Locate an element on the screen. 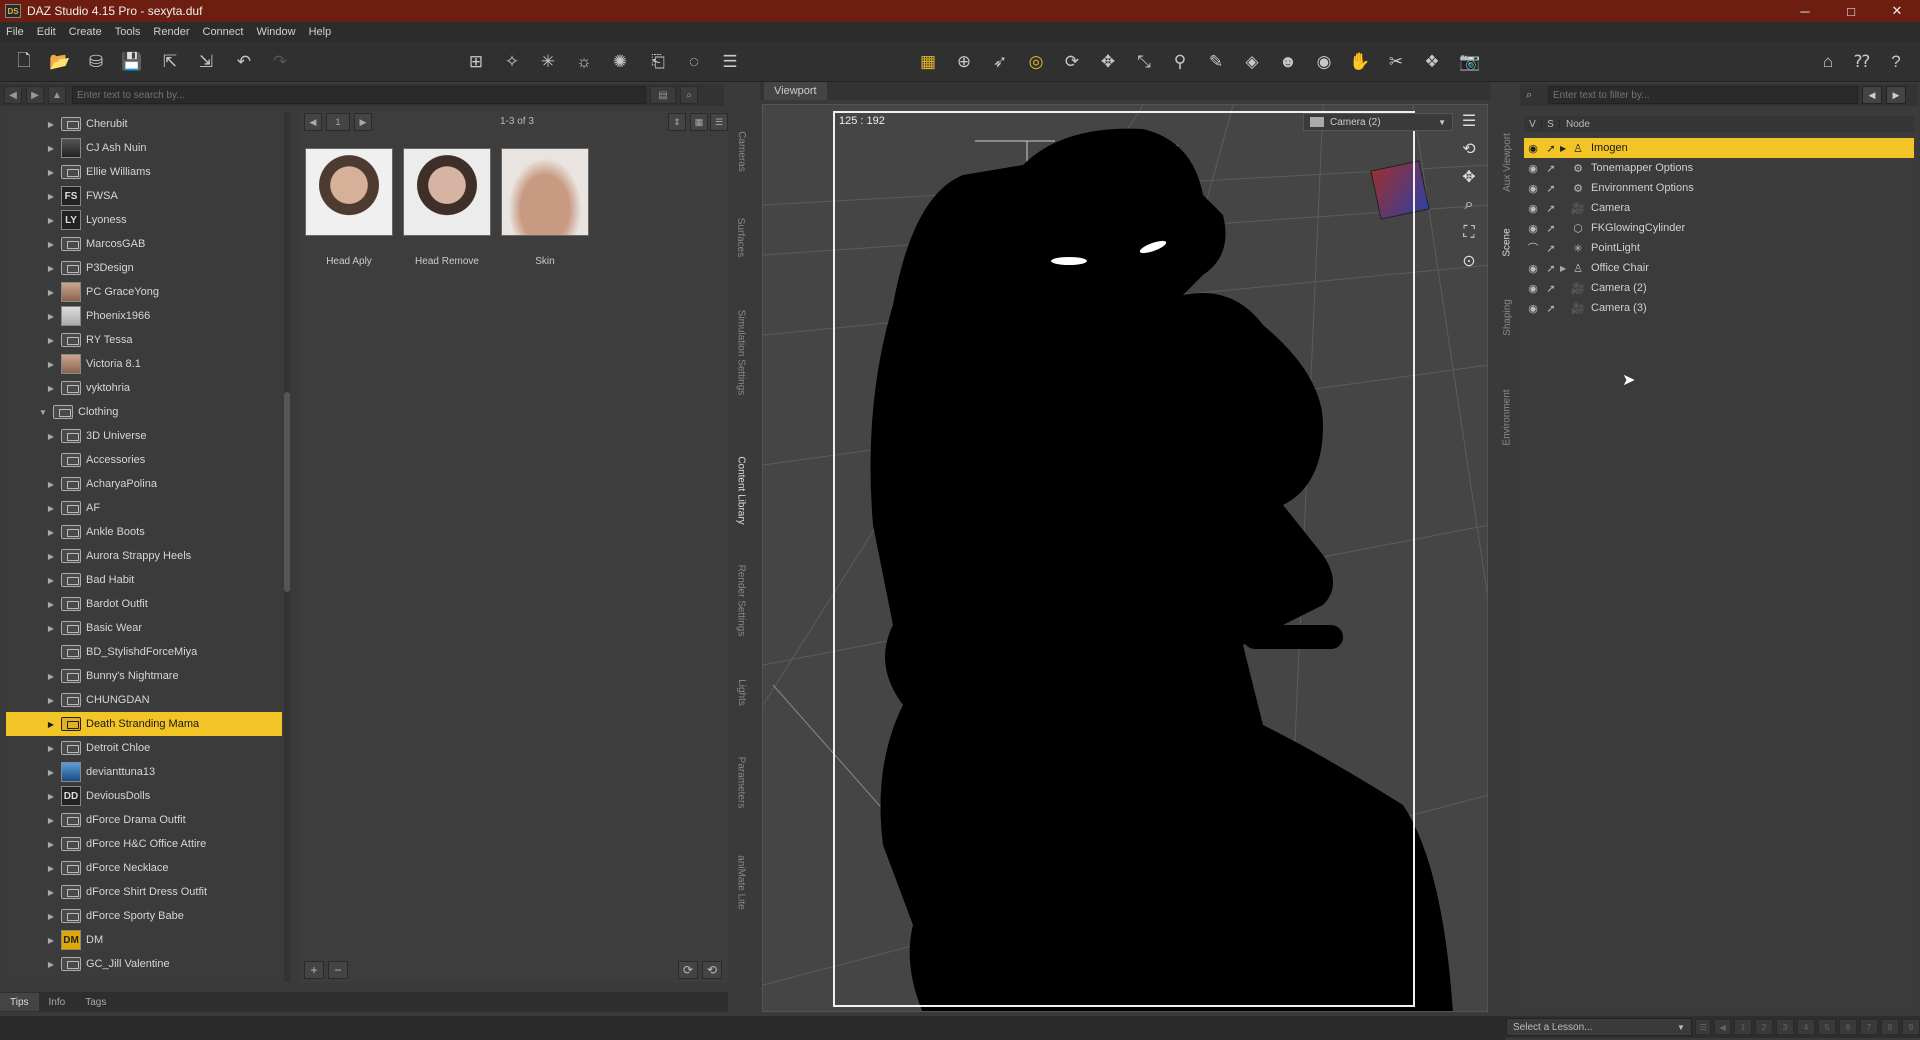 The width and height of the screenshot is (1920, 1040). tab-viewport: Viewport is located at coordinates (795, 91).